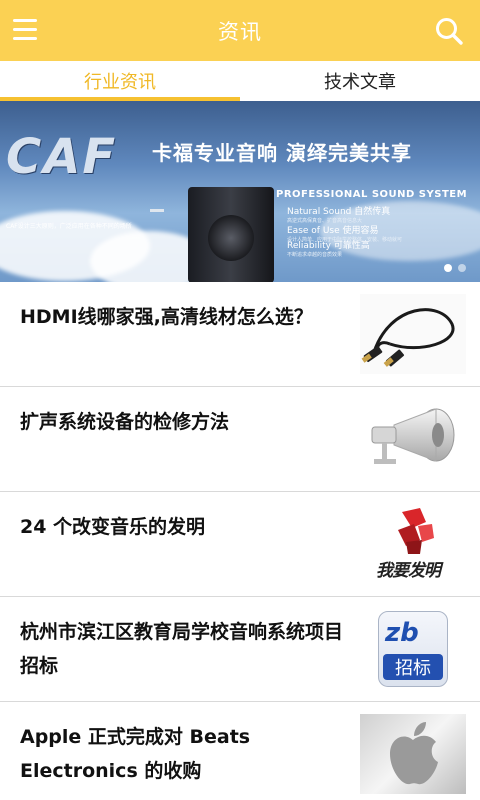 This screenshot has height=800, width=480. Describe the element at coordinates (413, 667) in the screenshot. I see `bidding-badge-label: 招标` at that location.